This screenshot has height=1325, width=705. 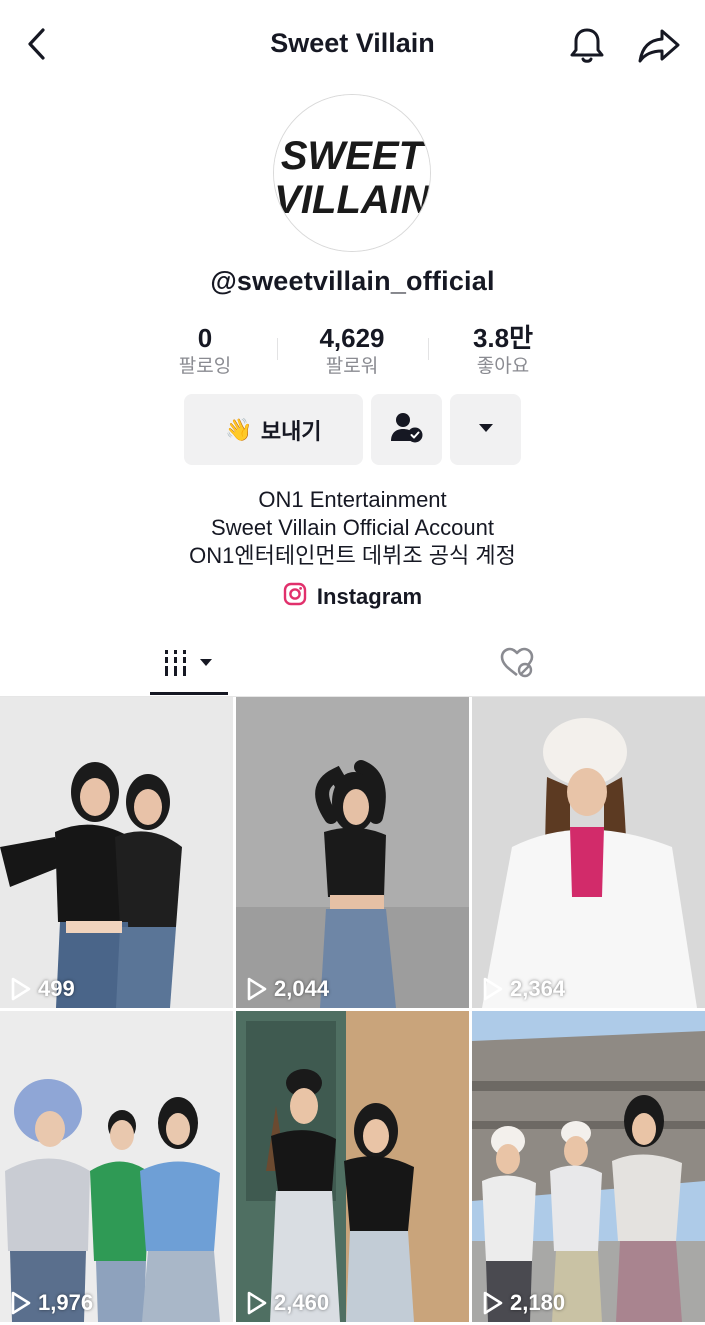 I want to click on view-count: 499, so click(x=42, y=989).